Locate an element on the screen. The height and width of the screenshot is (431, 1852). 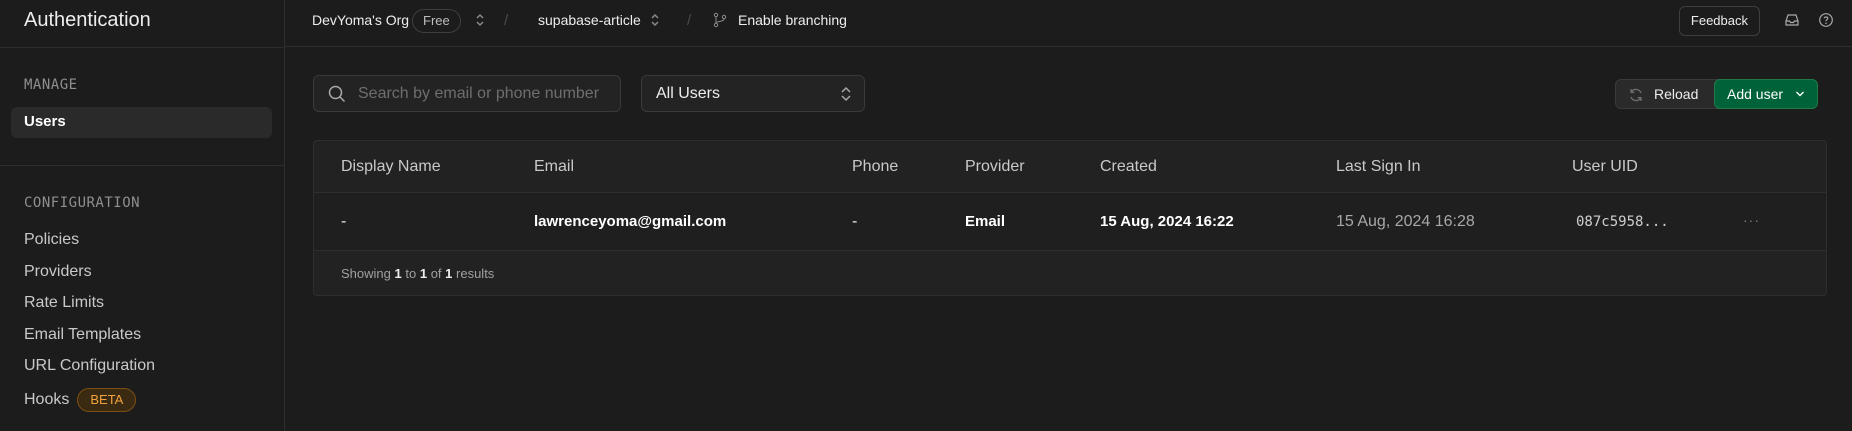
footer-to: 1 is located at coordinates (423, 273).